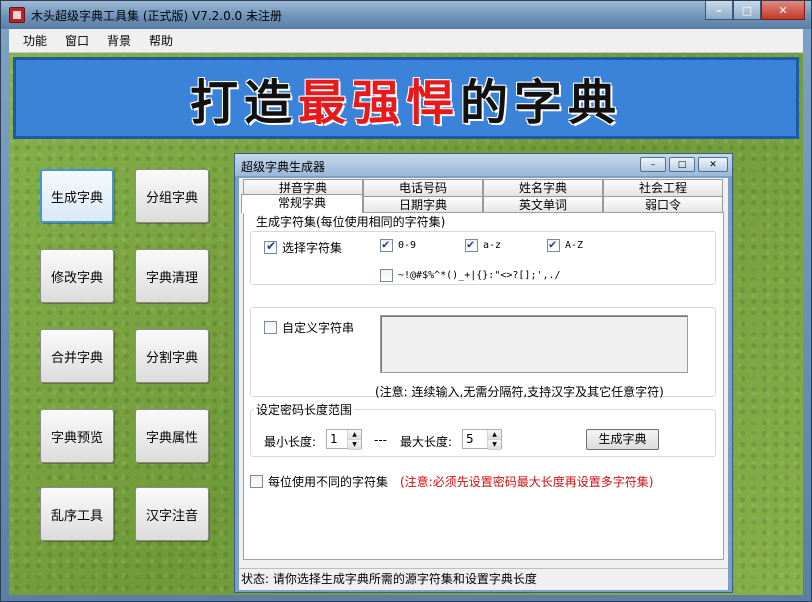 This screenshot has width=812, height=602. I want to click on diff-charset-checkbox: 每位使用不同的字符集, so click(319, 481).